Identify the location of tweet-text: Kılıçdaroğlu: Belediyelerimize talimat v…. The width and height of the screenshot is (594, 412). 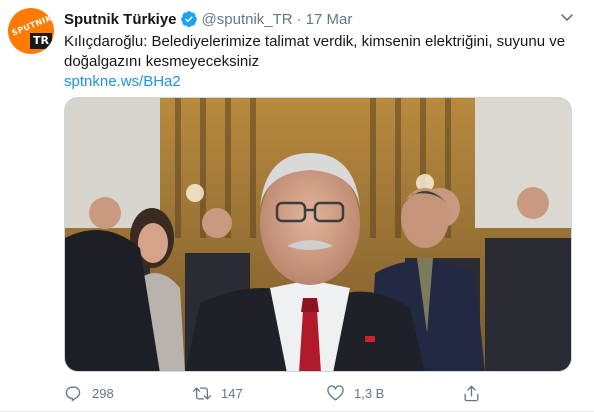
(315, 51).